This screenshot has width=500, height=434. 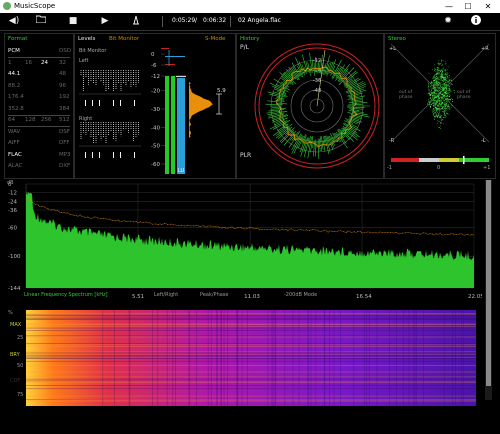 I want to click on left-right-mode: Left/Right, so click(x=166, y=295).